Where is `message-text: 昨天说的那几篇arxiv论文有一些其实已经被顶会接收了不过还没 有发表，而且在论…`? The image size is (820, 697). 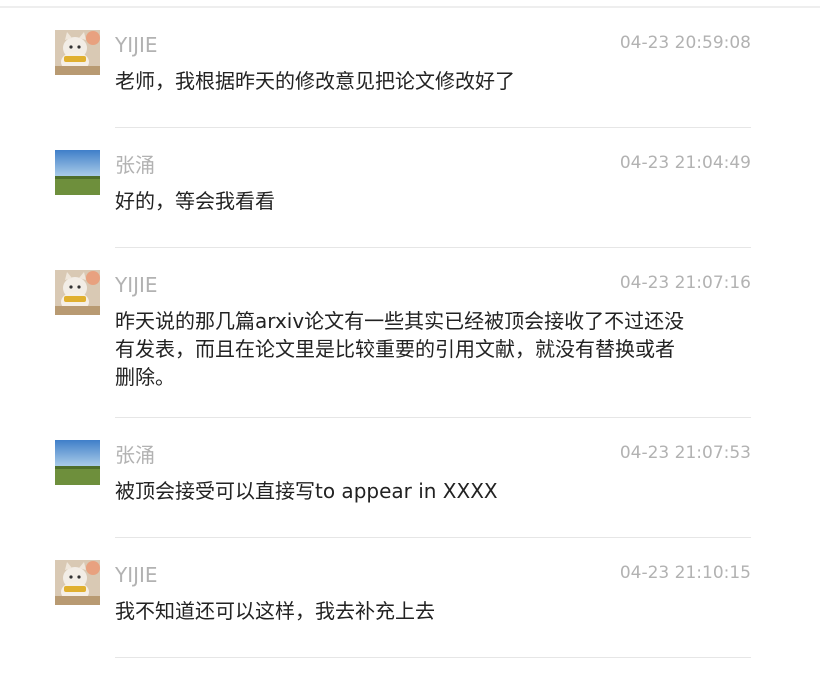 message-text: 昨天说的那几篇arxiv论文有一些其实已经被顶会接收了不过还没 有发表，而且在论… is located at coordinates (400, 349).